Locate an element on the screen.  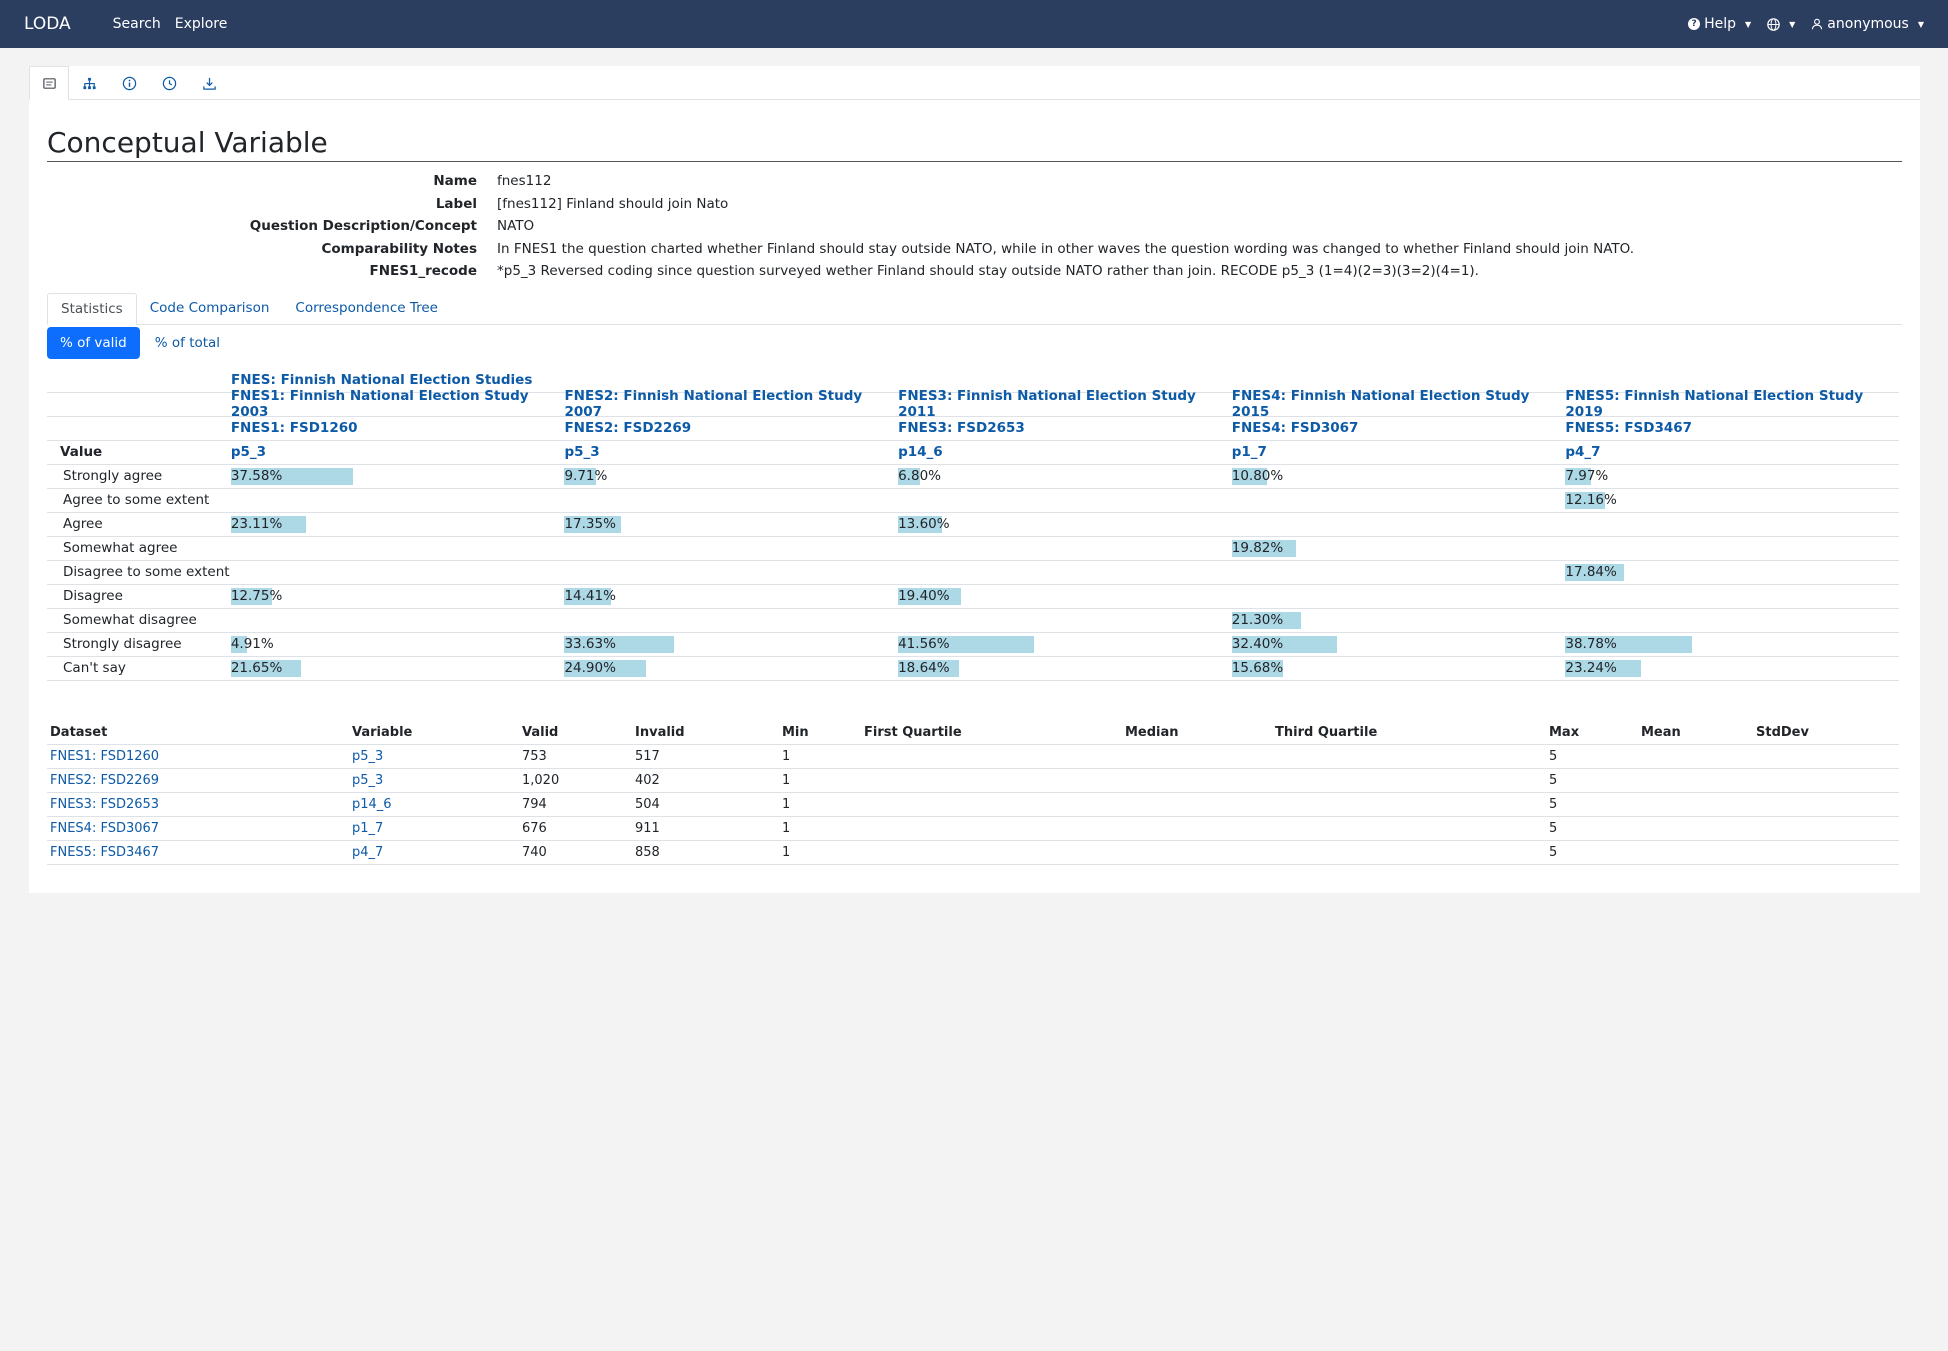
summary-cell: 504 is located at coordinates (647, 804).